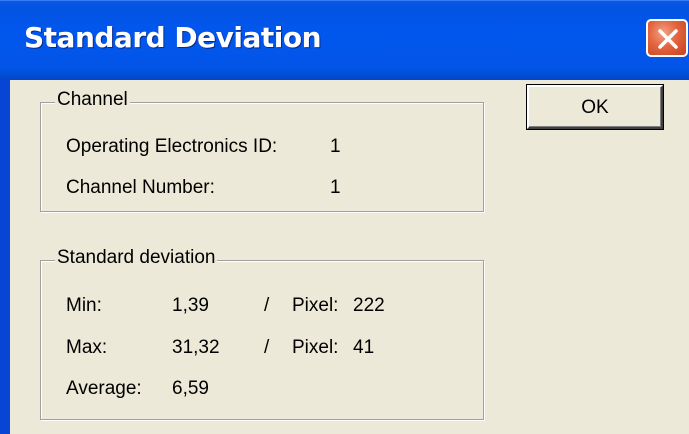 This screenshot has height=434, width=689. I want to click on channel-number-label: Channel Number:, so click(140, 187).